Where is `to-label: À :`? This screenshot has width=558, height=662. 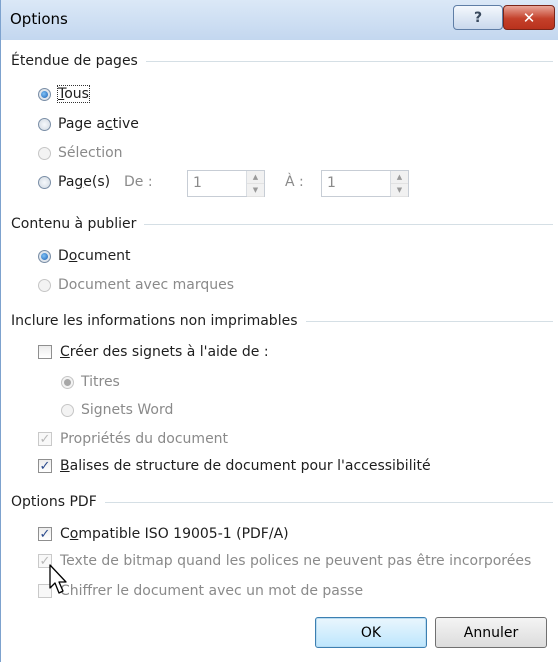
to-label: À : is located at coordinates (294, 182).